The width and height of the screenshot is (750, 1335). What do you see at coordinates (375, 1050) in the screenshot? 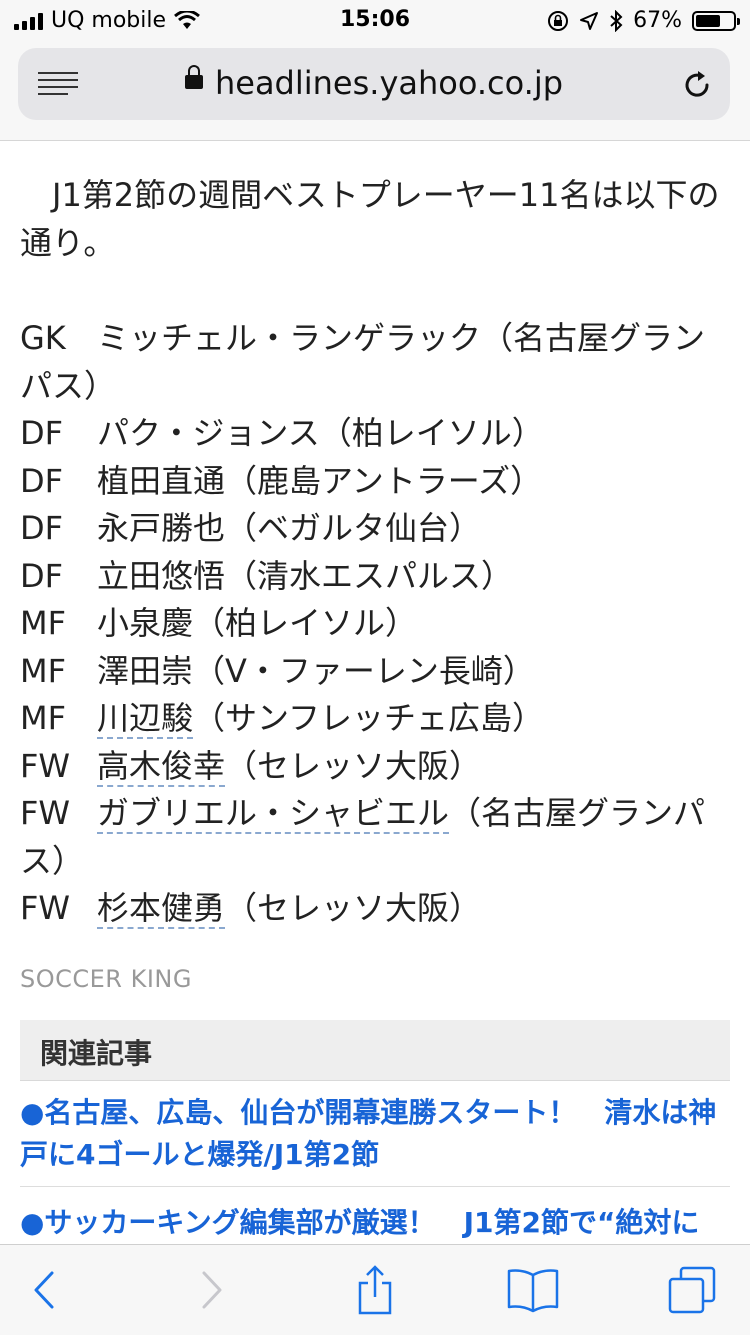
I see `related-articles-header: 関連記事` at bounding box center [375, 1050].